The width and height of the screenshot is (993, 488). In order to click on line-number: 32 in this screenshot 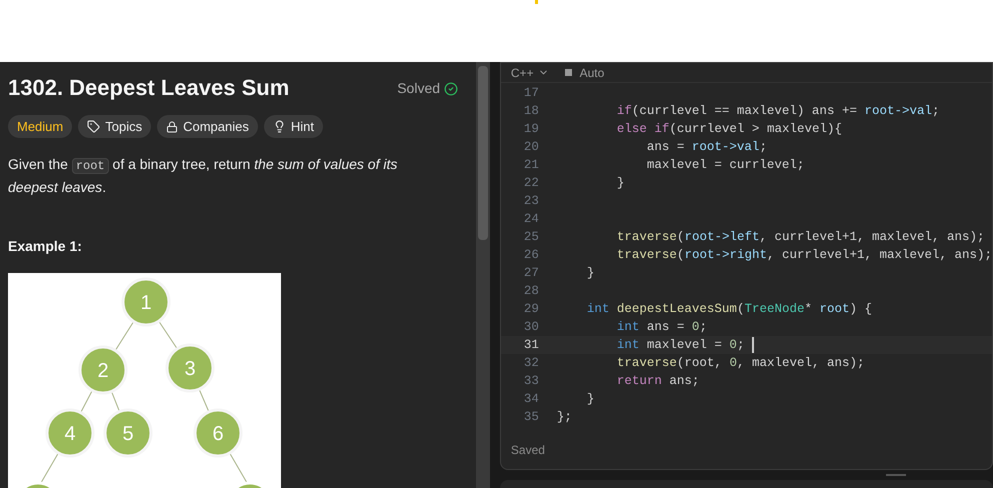, I will do `click(531, 363)`.